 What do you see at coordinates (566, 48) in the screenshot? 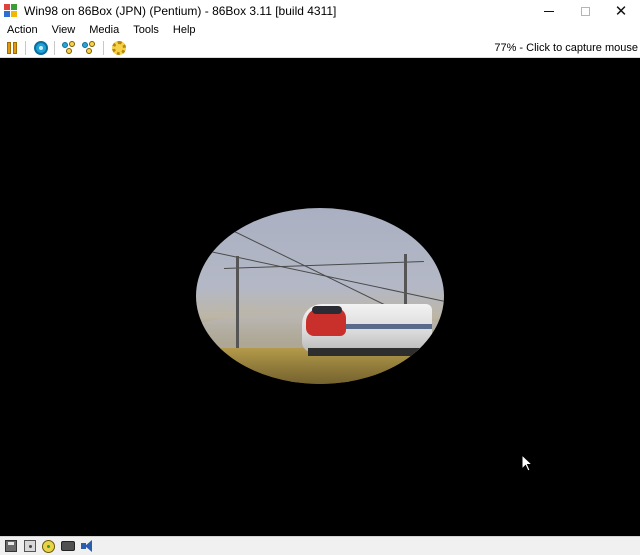
I see `mouse-capture-status: 77% - Click to capture mouse` at bounding box center [566, 48].